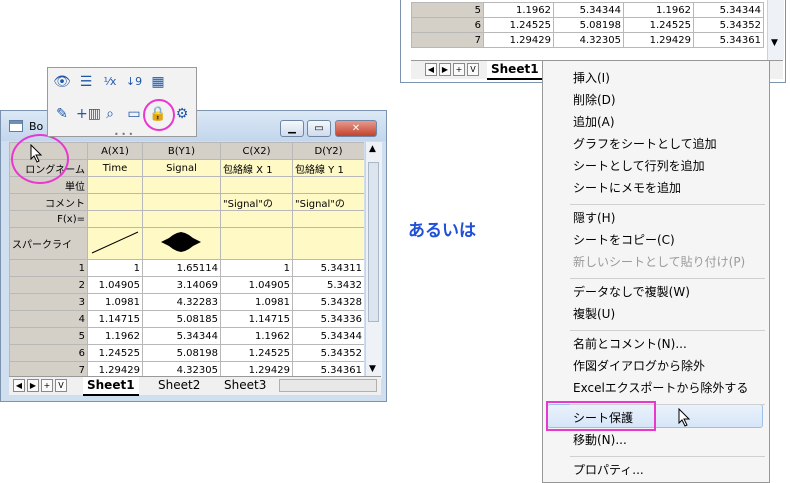  What do you see at coordinates (62, 82) in the screenshot?
I see `show-hide-icon: 👁` at bounding box center [62, 82].